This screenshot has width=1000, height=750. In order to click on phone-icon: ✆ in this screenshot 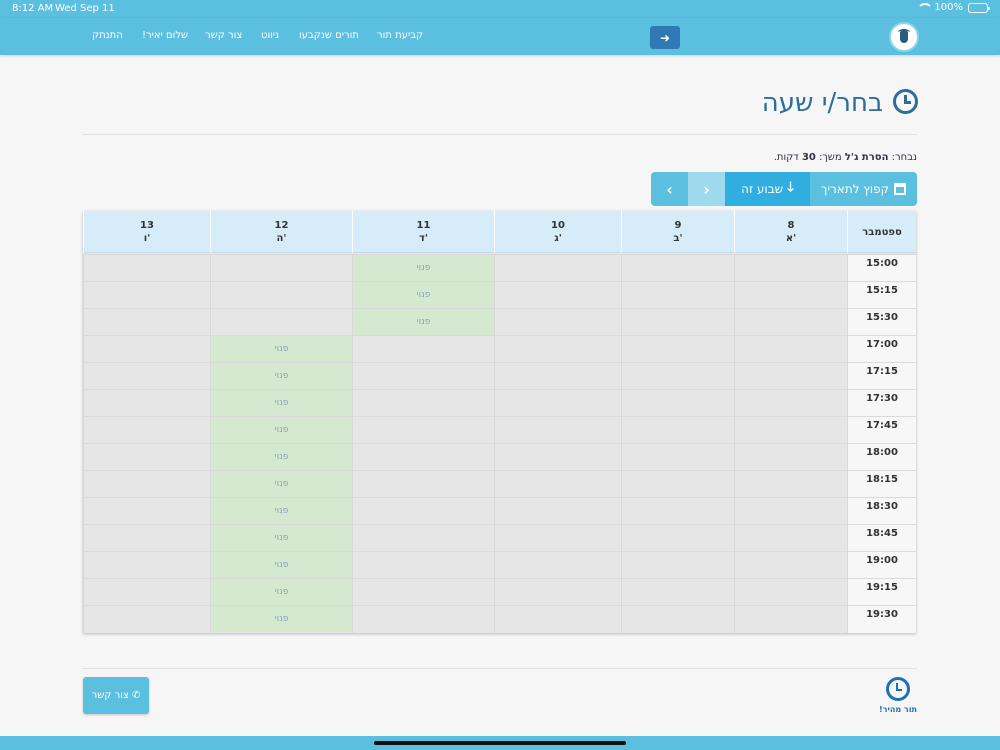, I will do `click(136, 695)`.